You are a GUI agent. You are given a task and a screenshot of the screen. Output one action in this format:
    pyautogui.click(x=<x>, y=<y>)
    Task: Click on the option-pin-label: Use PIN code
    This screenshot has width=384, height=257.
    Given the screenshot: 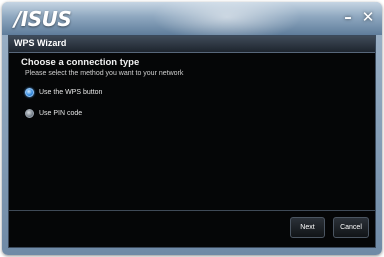 What is the action you would take?
    pyautogui.click(x=61, y=113)
    